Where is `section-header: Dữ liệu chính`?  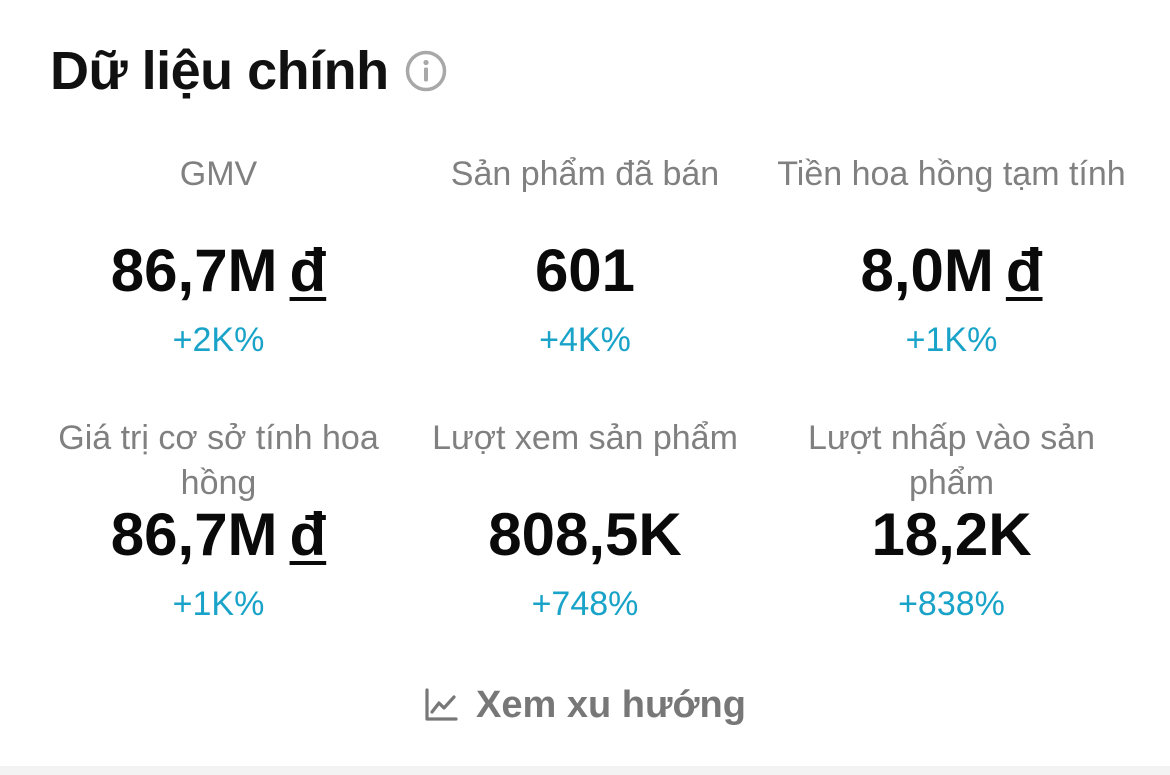
section-header: Dữ liệu chính is located at coordinates (248, 71).